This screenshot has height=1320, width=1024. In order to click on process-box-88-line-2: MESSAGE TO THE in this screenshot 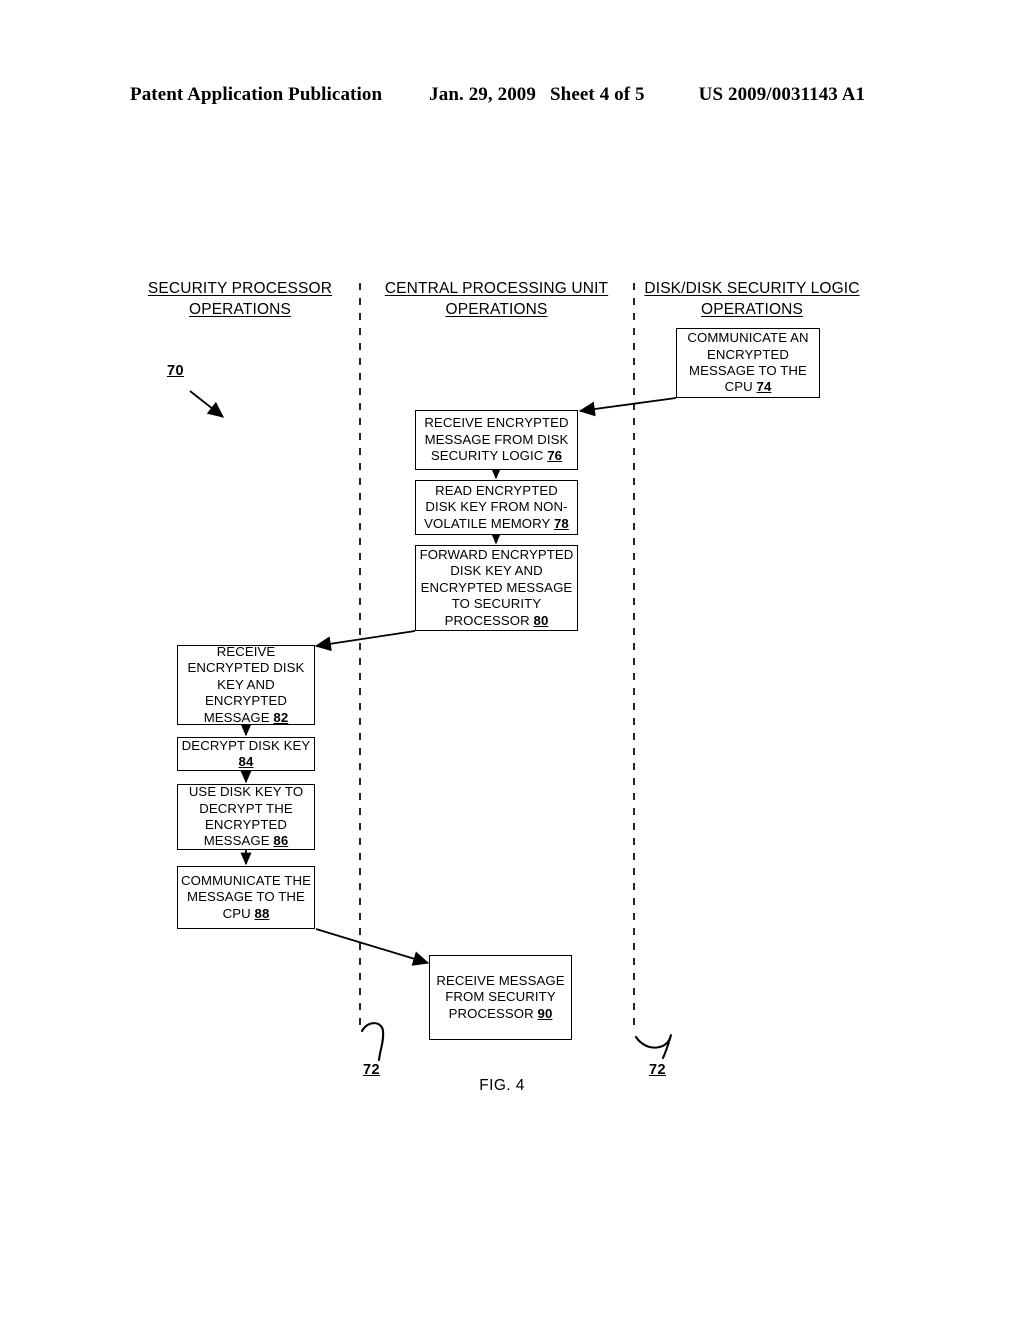, I will do `click(246, 897)`.